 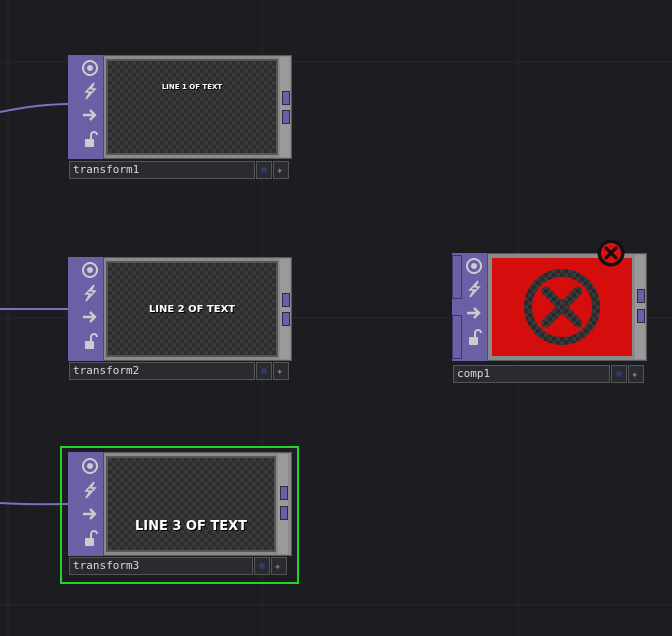 I want to click on viewer-text: LINE 2 OF TEXT, so click(x=192, y=309).